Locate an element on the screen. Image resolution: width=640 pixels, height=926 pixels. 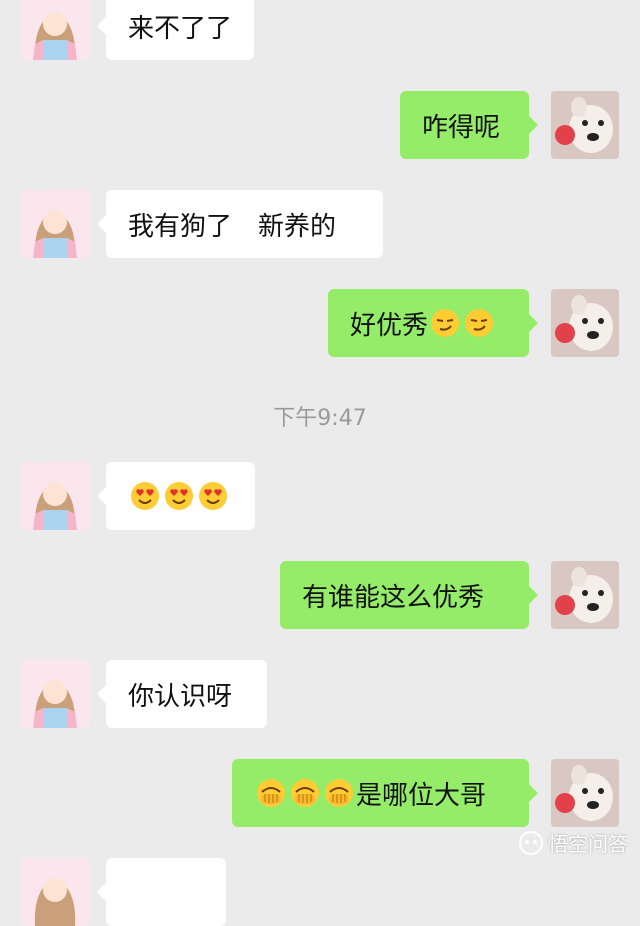
message-text: 你认识呀 is located at coordinates (180, 696).